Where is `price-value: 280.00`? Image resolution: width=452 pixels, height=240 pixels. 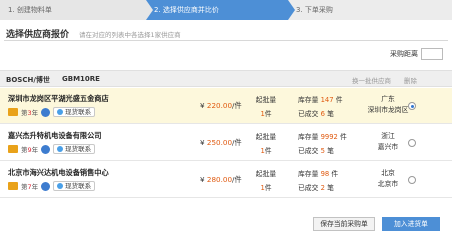
price-value: 280.00 is located at coordinates (219, 179).